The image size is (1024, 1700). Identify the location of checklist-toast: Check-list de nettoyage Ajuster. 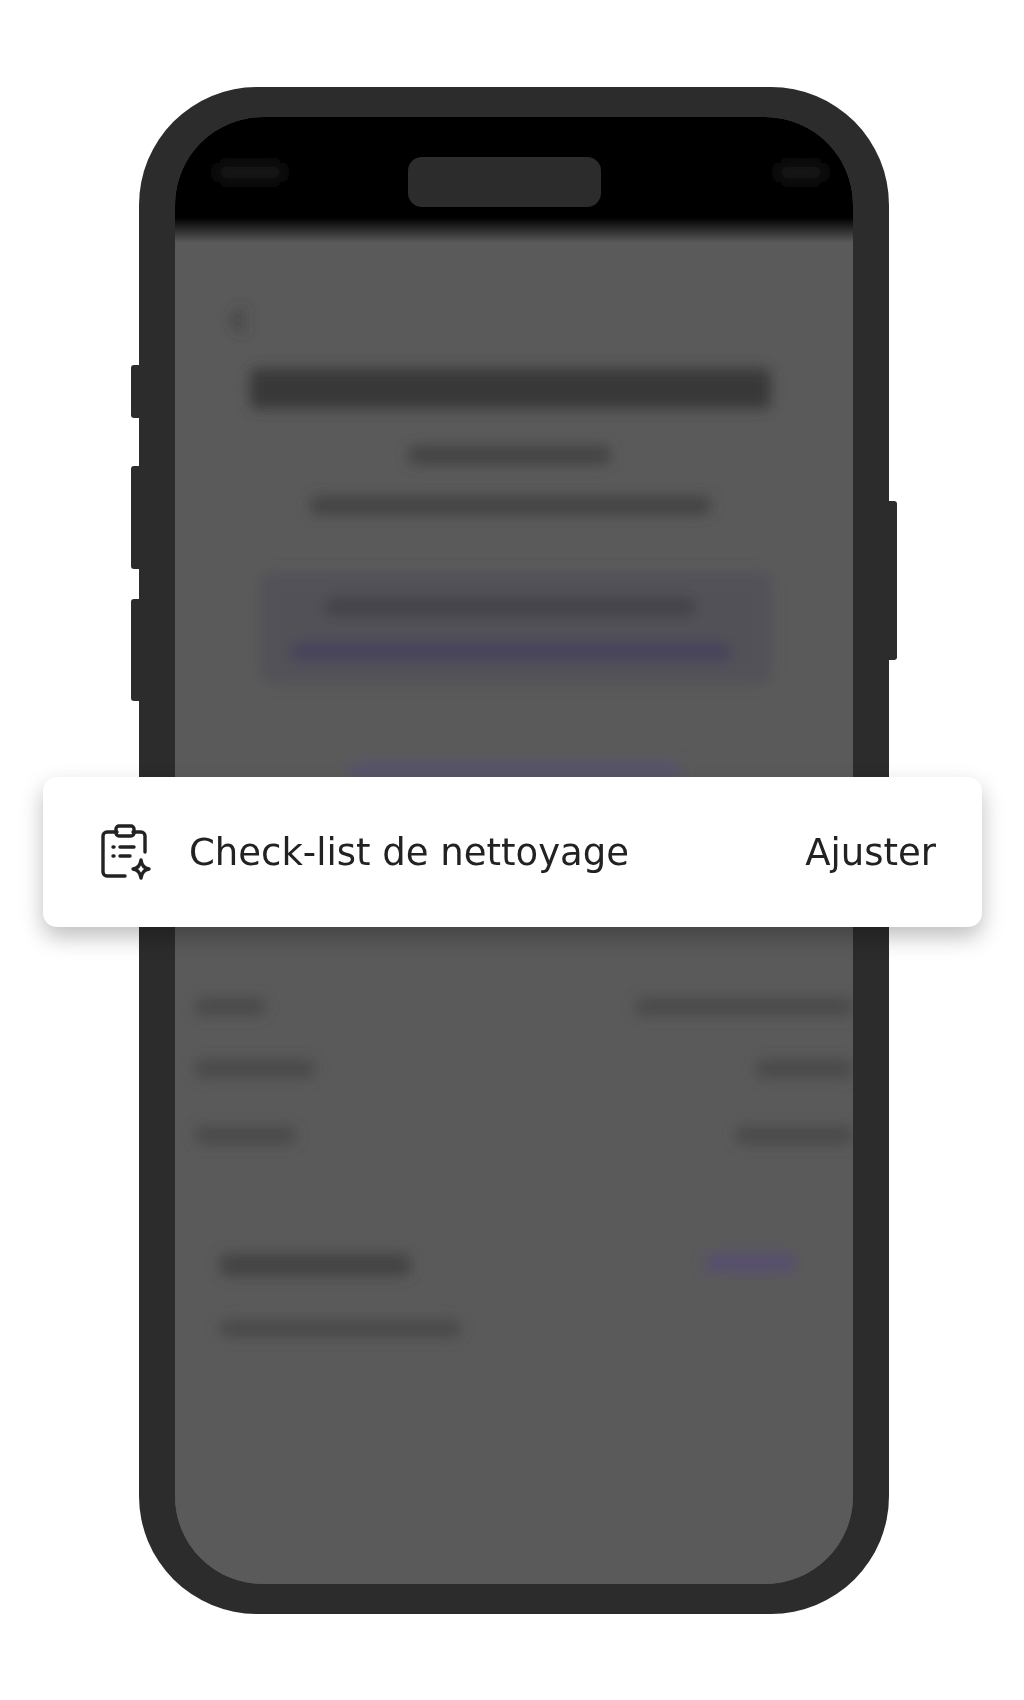
(512, 852).